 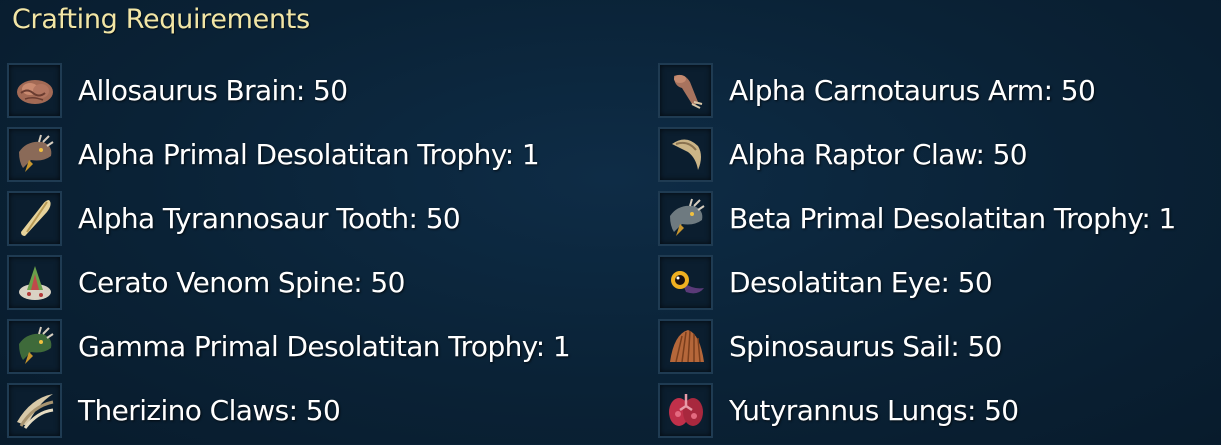 What do you see at coordinates (241, 282) in the screenshot?
I see `requirement-label: Cerato Venom Spine: 50` at bounding box center [241, 282].